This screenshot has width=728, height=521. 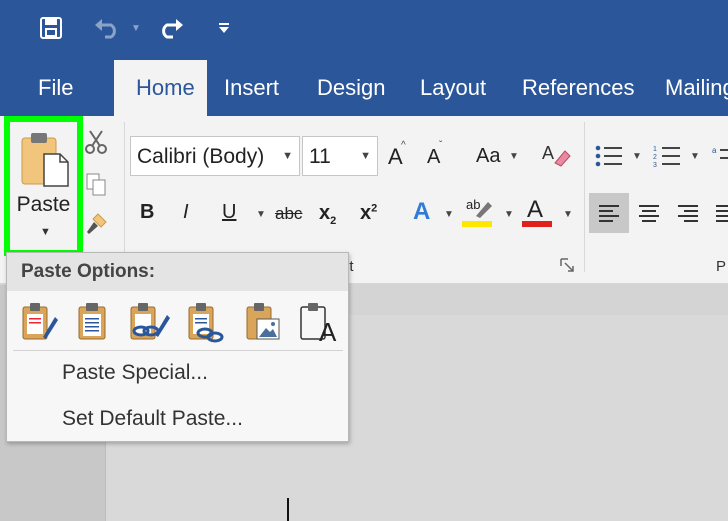 What do you see at coordinates (96, 224) in the screenshot?
I see `format-painter-icon` at bounding box center [96, 224].